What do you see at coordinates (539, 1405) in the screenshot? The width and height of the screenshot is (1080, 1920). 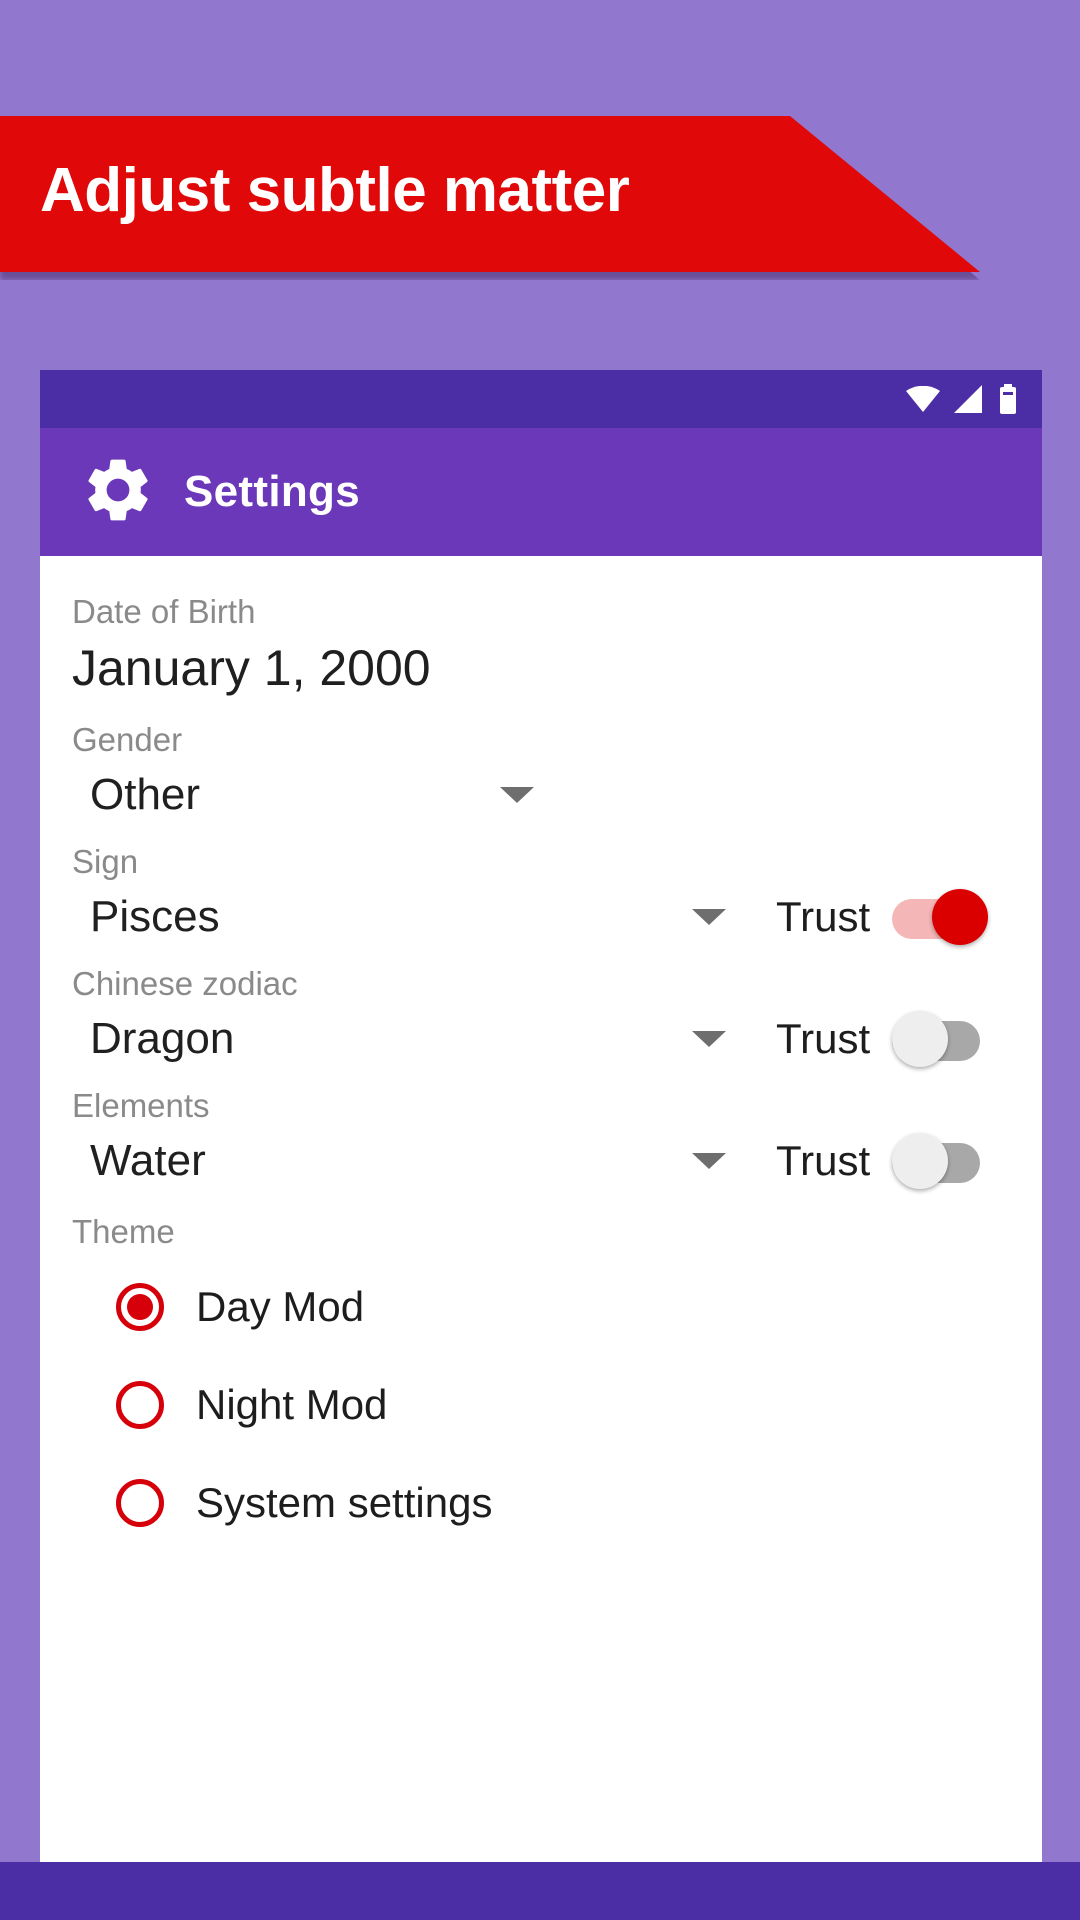 I see `theme-option-night-mod: Night Mod` at bounding box center [539, 1405].